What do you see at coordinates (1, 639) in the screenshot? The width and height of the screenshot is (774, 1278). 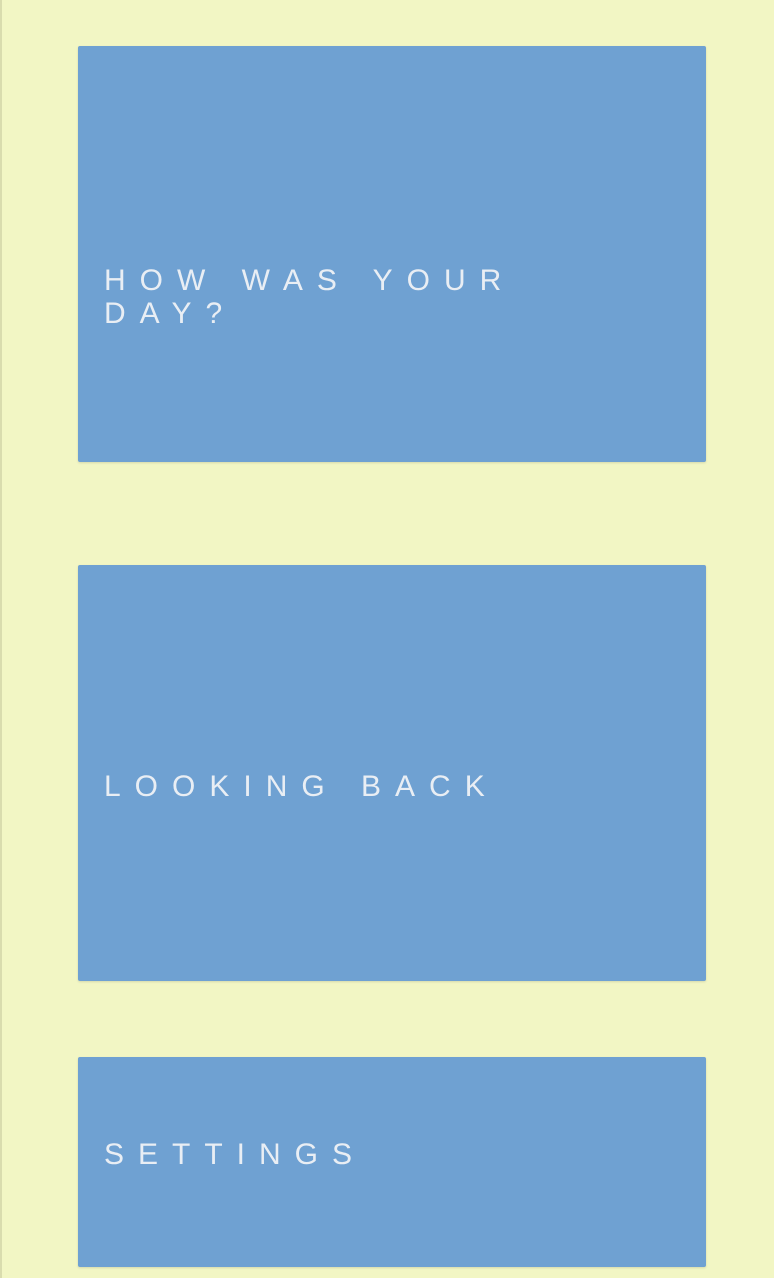 I see `screen-left-edge` at bounding box center [1, 639].